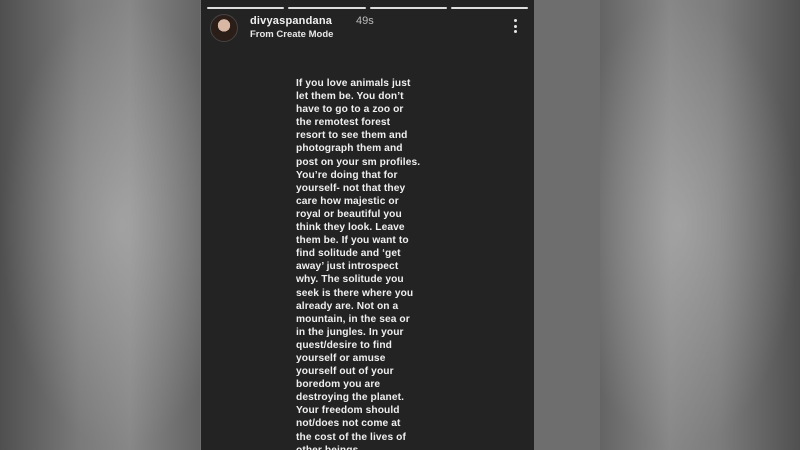  Describe the element at coordinates (224, 28) in the screenshot. I see `avatar` at that location.